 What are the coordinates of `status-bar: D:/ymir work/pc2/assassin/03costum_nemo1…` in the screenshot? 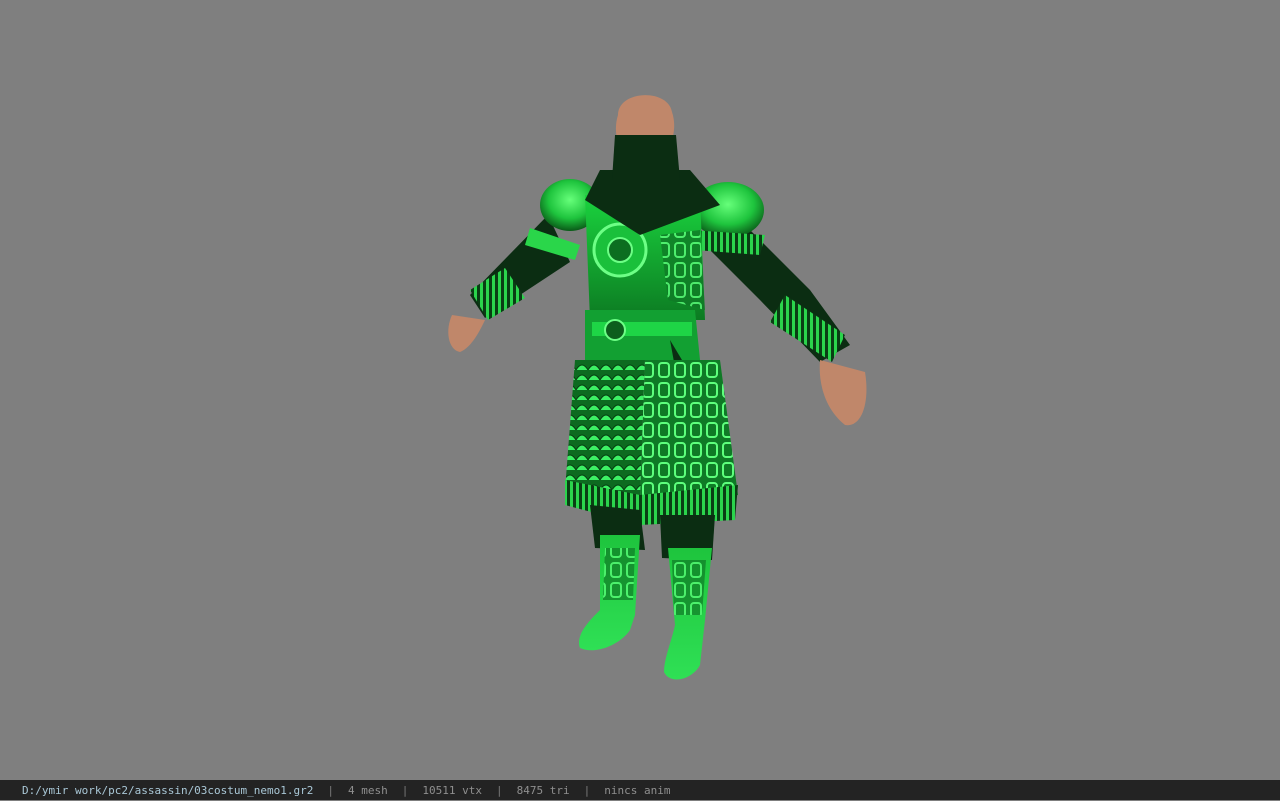 It's located at (640, 790).